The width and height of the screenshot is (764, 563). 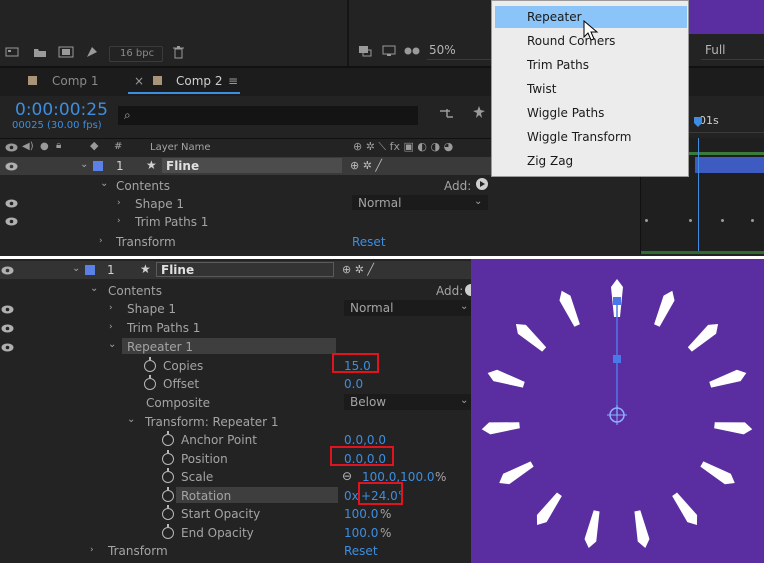 I want to click on blend-mode-value: Normal, so click(x=372, y=308).